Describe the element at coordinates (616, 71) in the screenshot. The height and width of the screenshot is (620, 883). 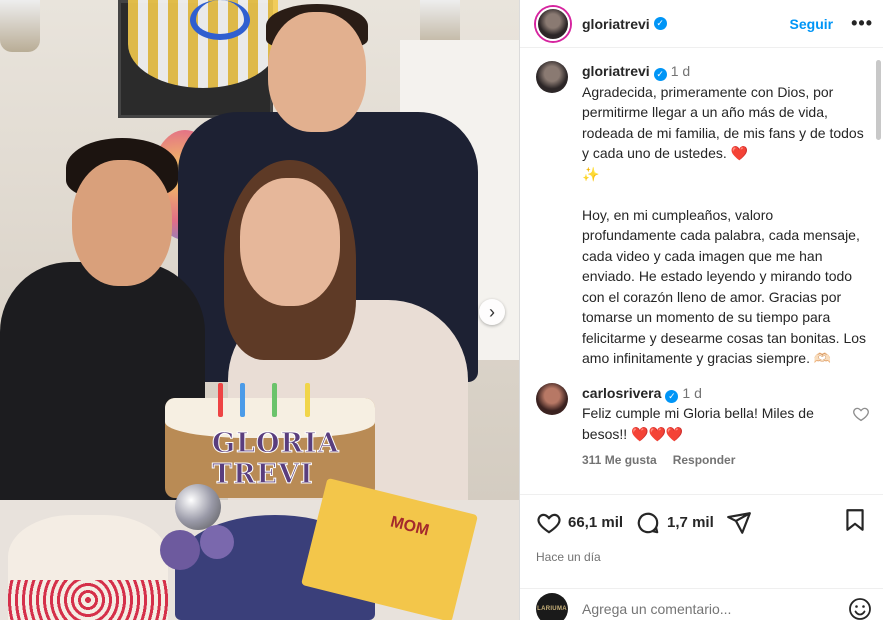
I see `caption-username: gloriatrevi` at that location.